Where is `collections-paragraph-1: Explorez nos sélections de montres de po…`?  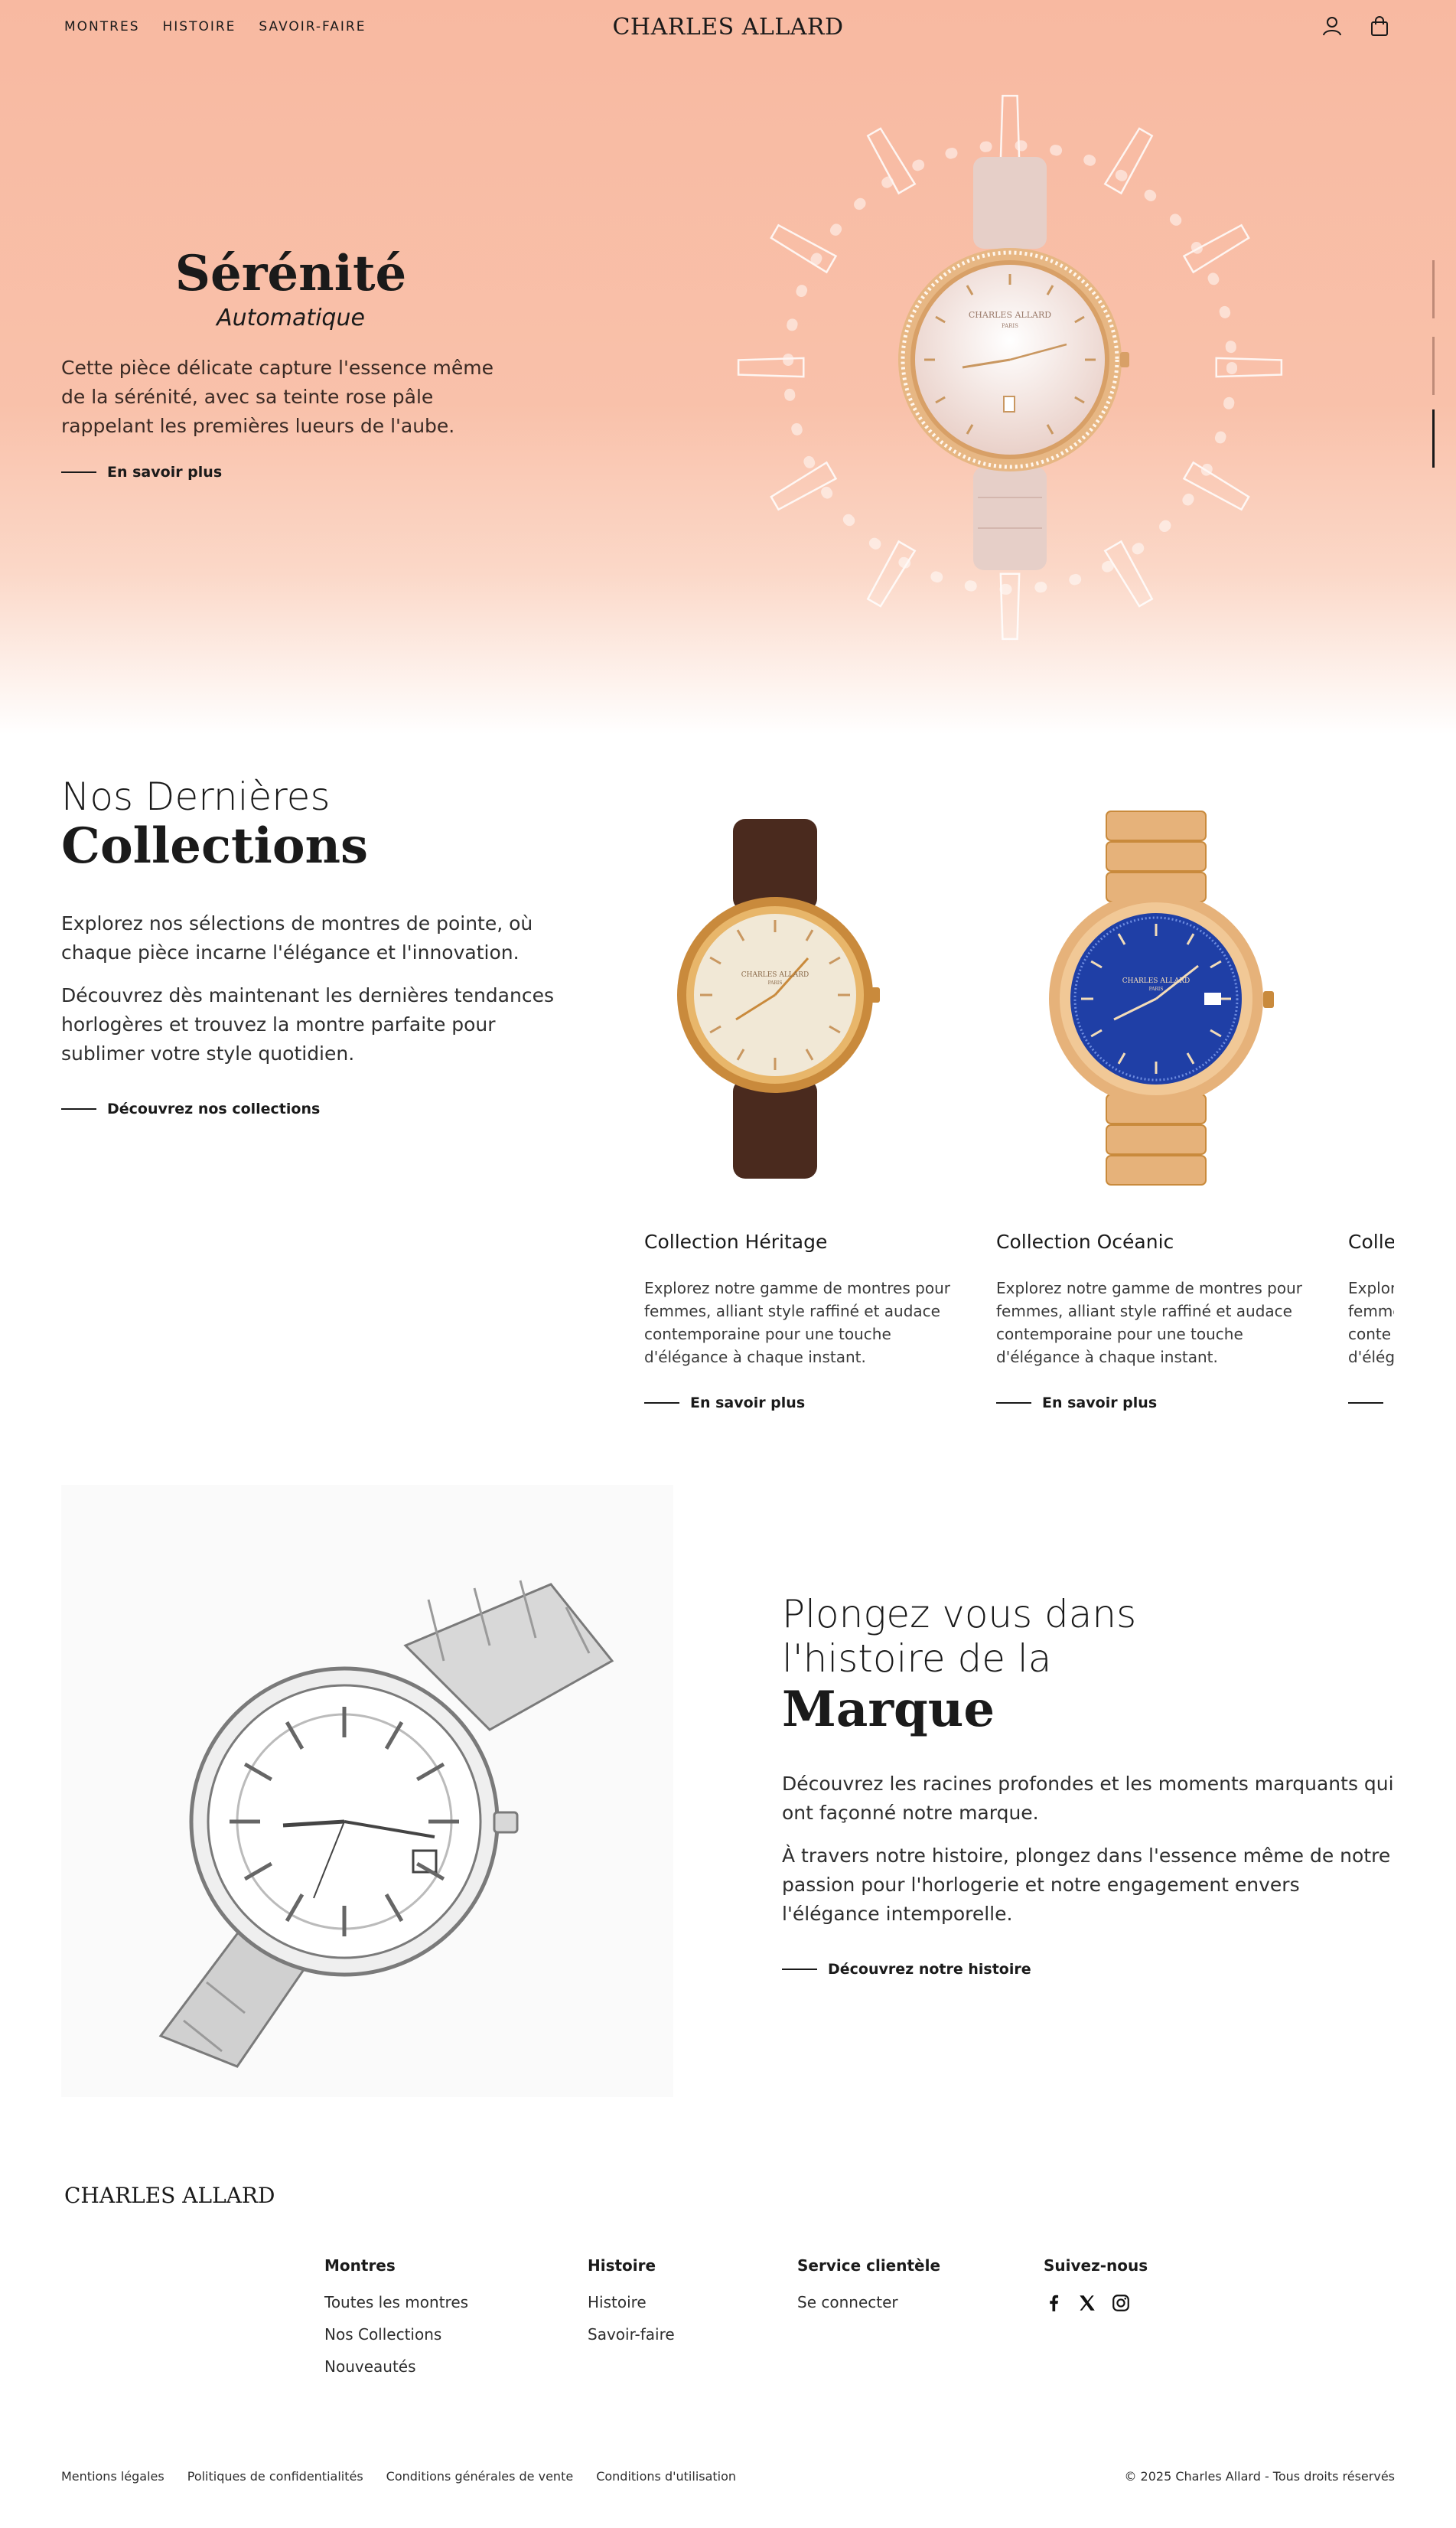 collections-paragraph-1: Explorez nos sélections de montres de po… is located at coordinates (297, 938).